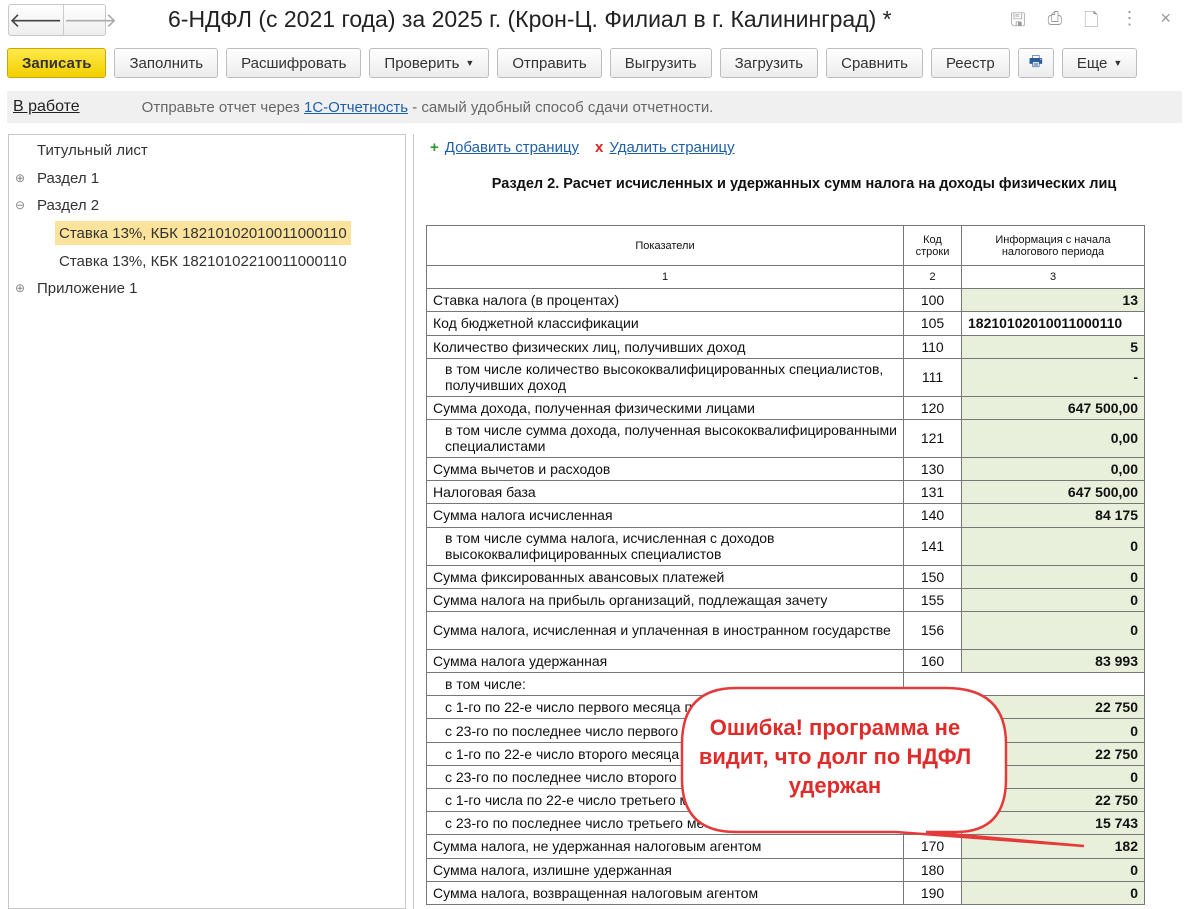 This screenshot has width=1185, height=909. I want to click on row-label: Сумма налога, излишне удержанная, so click(665, 869).